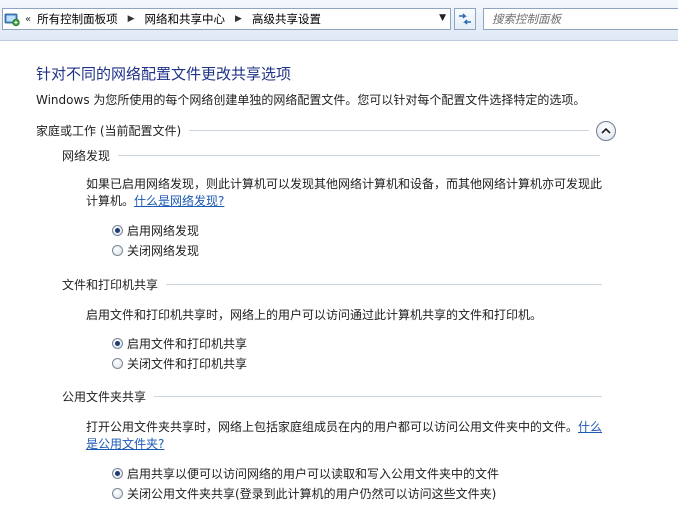 This screenshot has width=678, height=514. I want to click on breadcrumb-all-control-panel-items: 所有控制面板项, so click(77, 19).